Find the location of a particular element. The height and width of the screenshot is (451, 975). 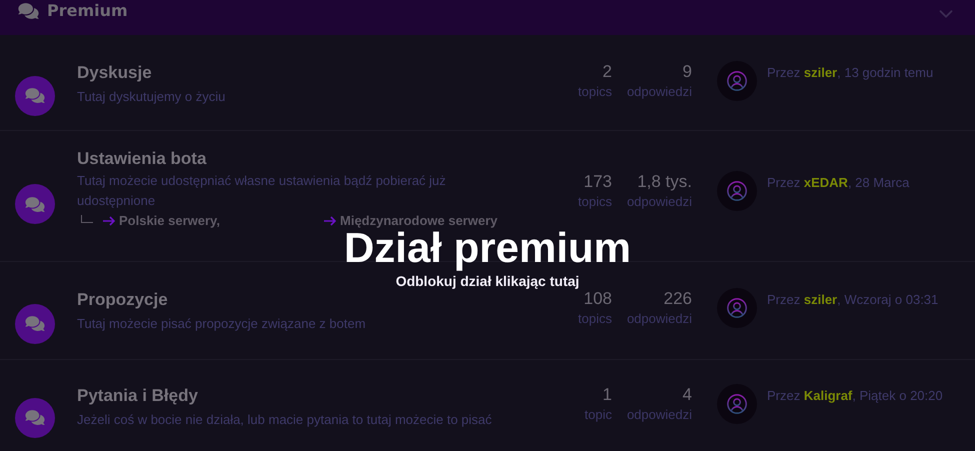

tree-branch-icon is located at coordinates (87, 218).